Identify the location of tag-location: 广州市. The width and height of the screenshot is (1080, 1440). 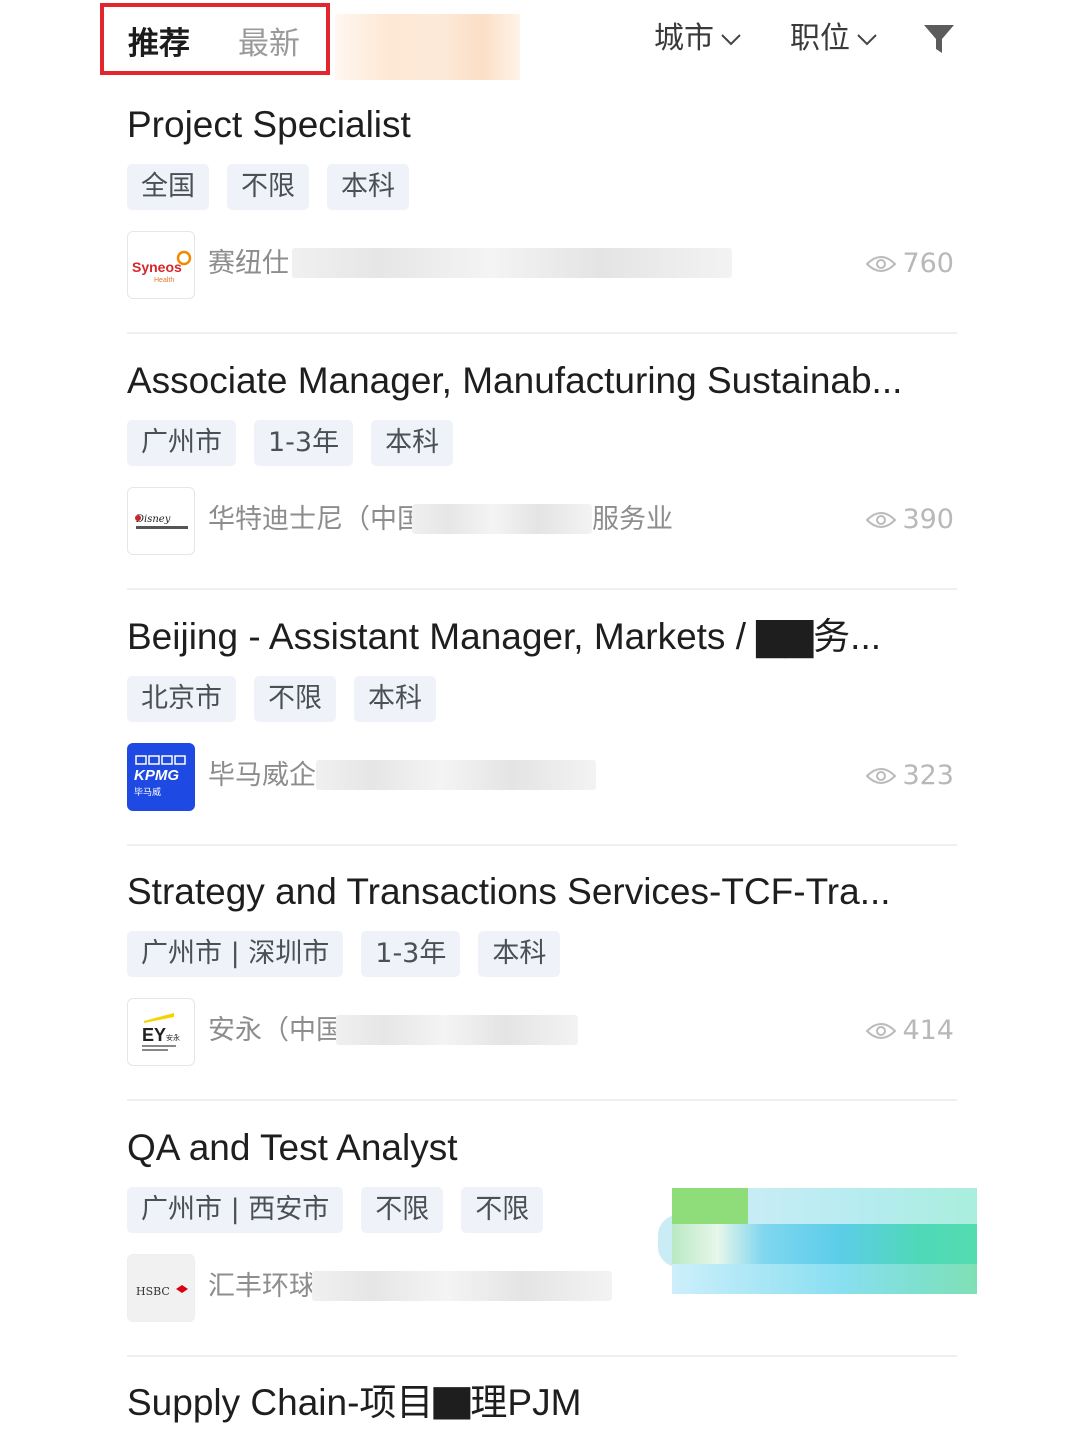
(181, 443).